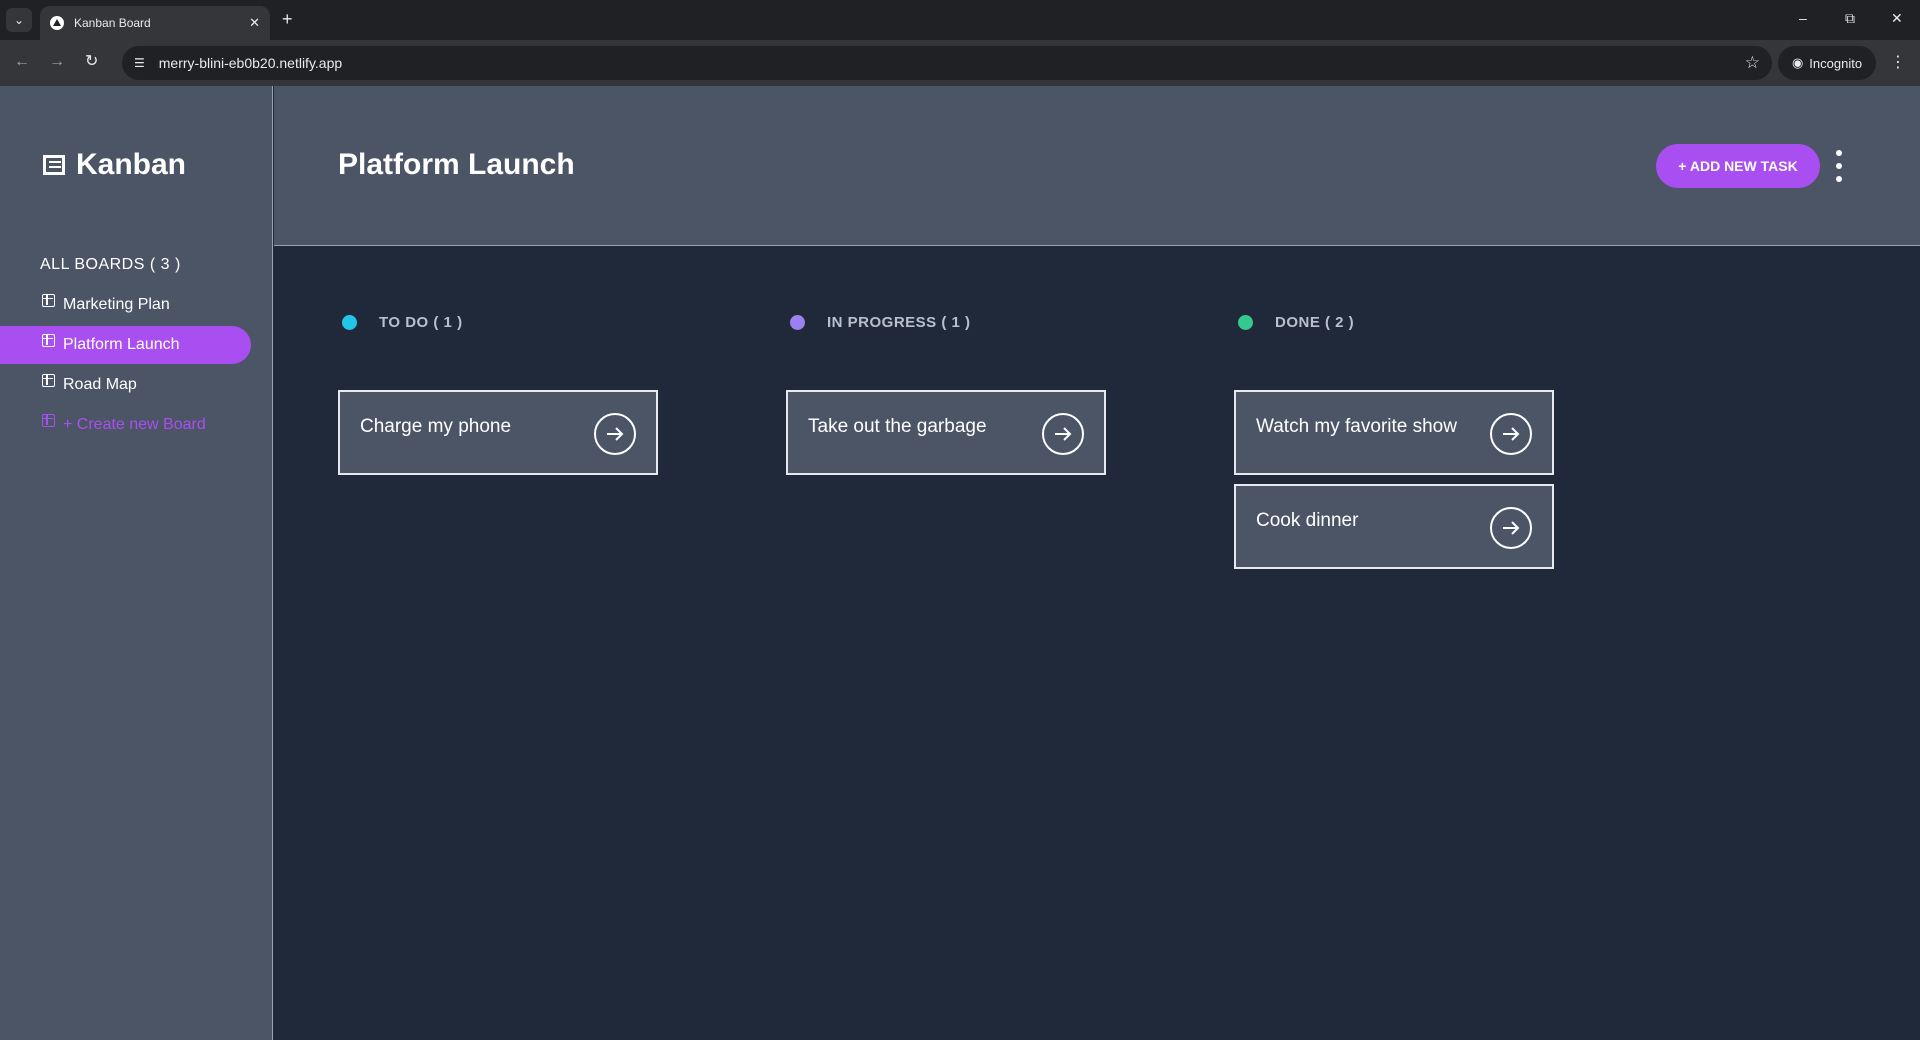 Image resolution: width=1920 pixels, height=1040 pixels. Describe the element at coordinates (1738, 166) in the screenshot. I see `add-new-task-button: + ADD NEW TASK` at that location.